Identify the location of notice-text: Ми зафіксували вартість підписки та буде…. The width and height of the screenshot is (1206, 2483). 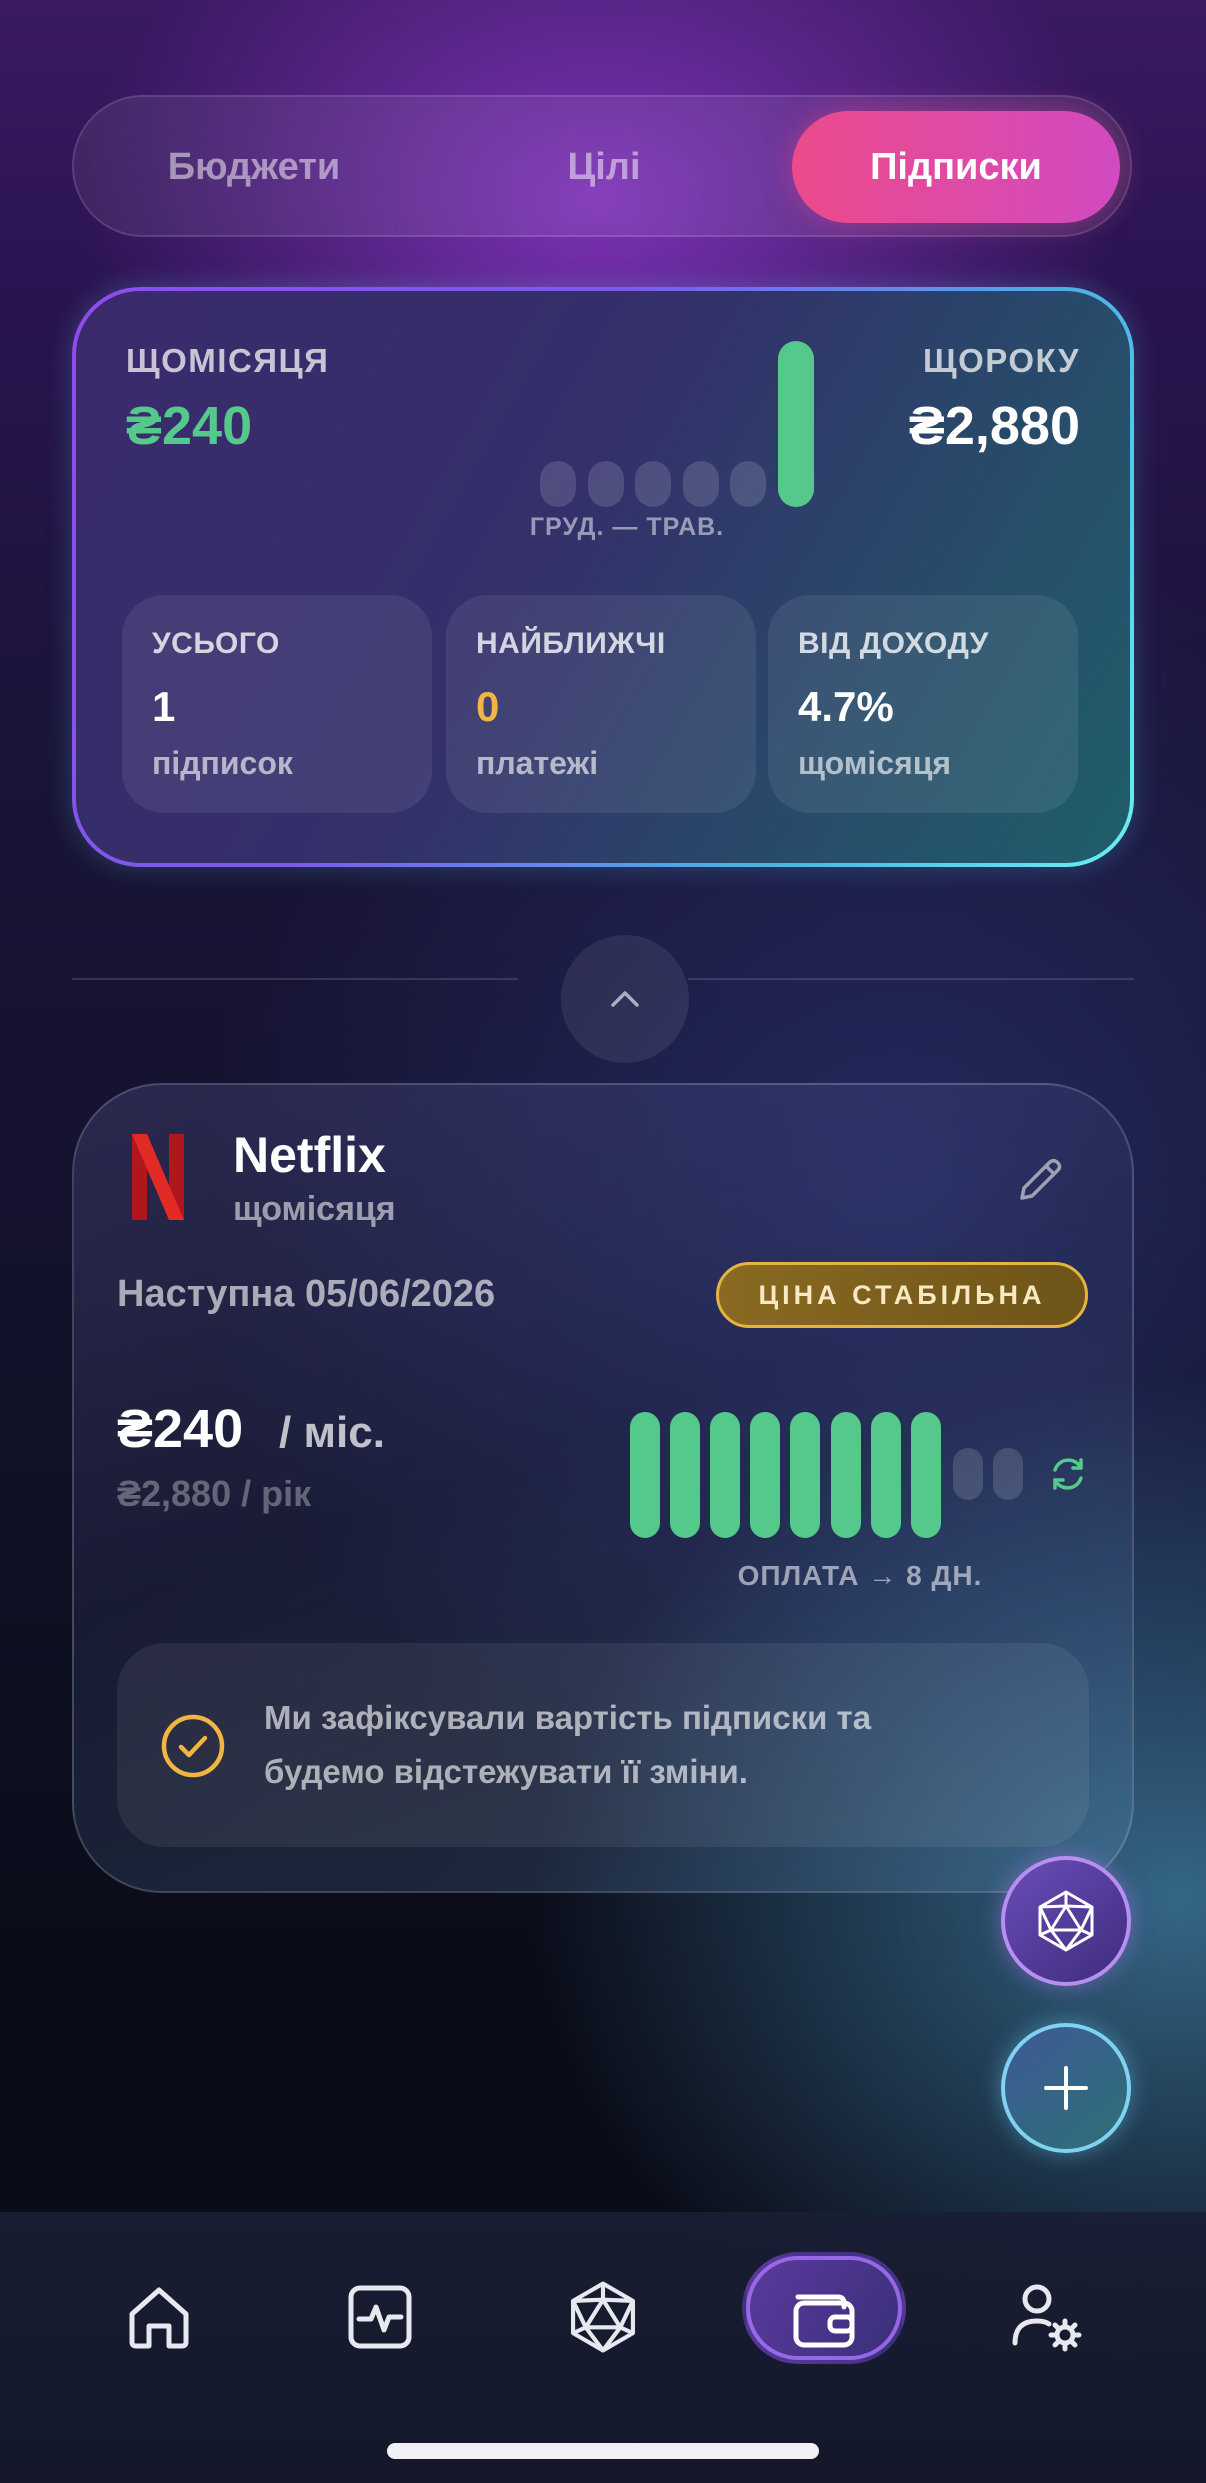
(568, 1744).